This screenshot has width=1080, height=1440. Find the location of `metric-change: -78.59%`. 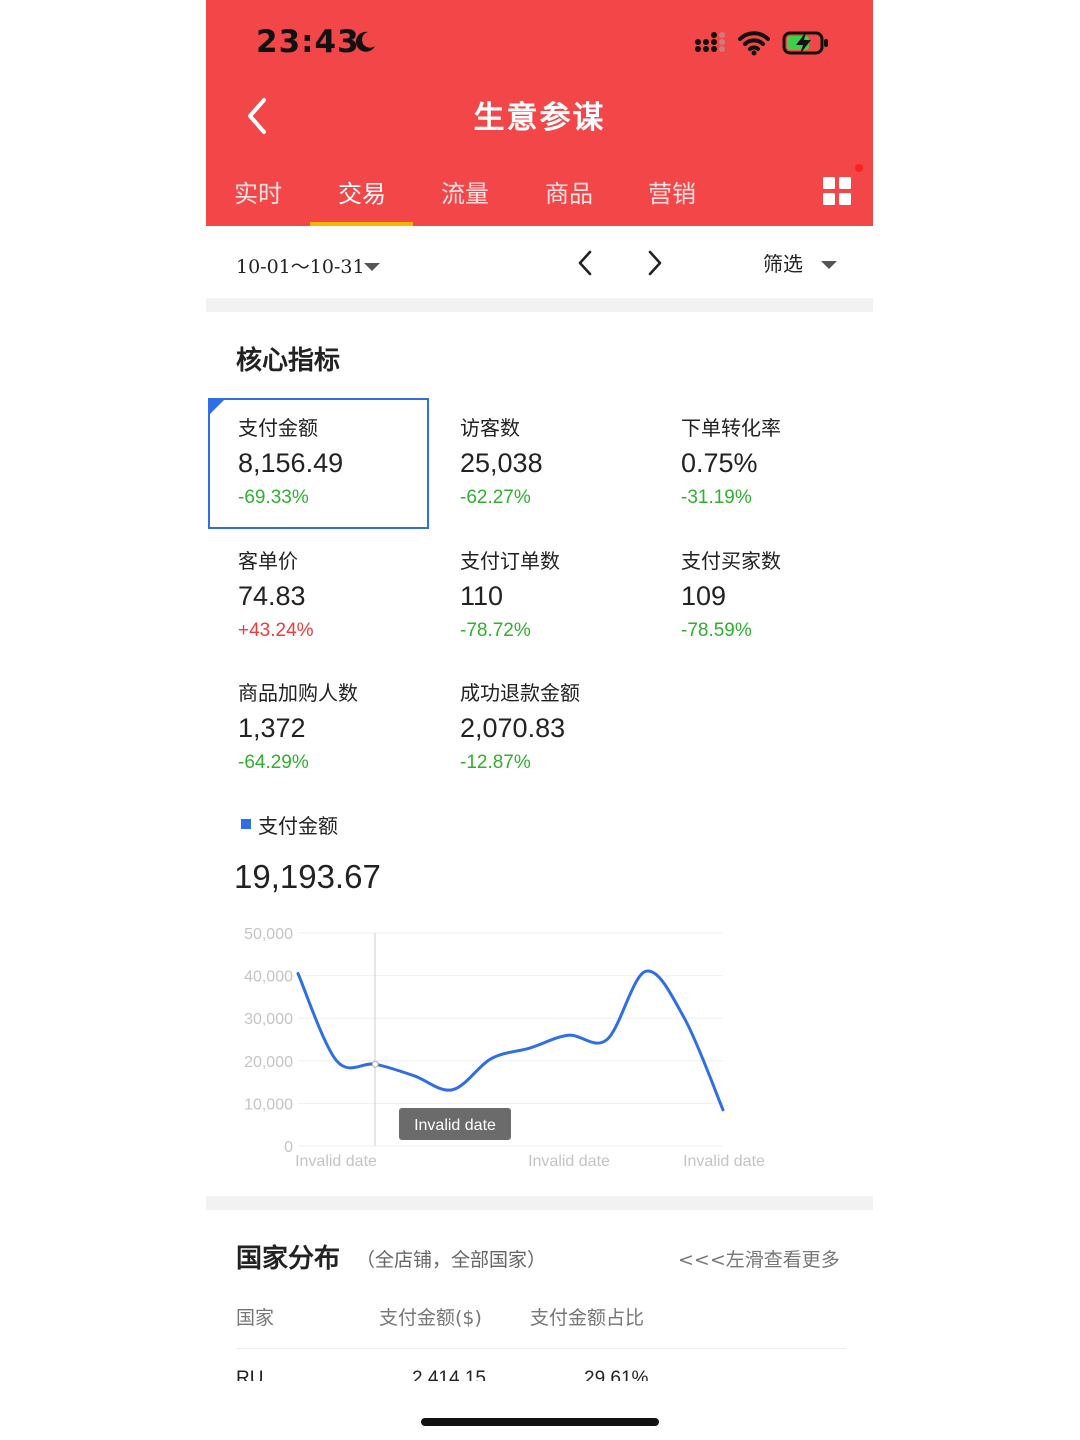

metric-change: -78.59% is located at coordinates (716, 630).